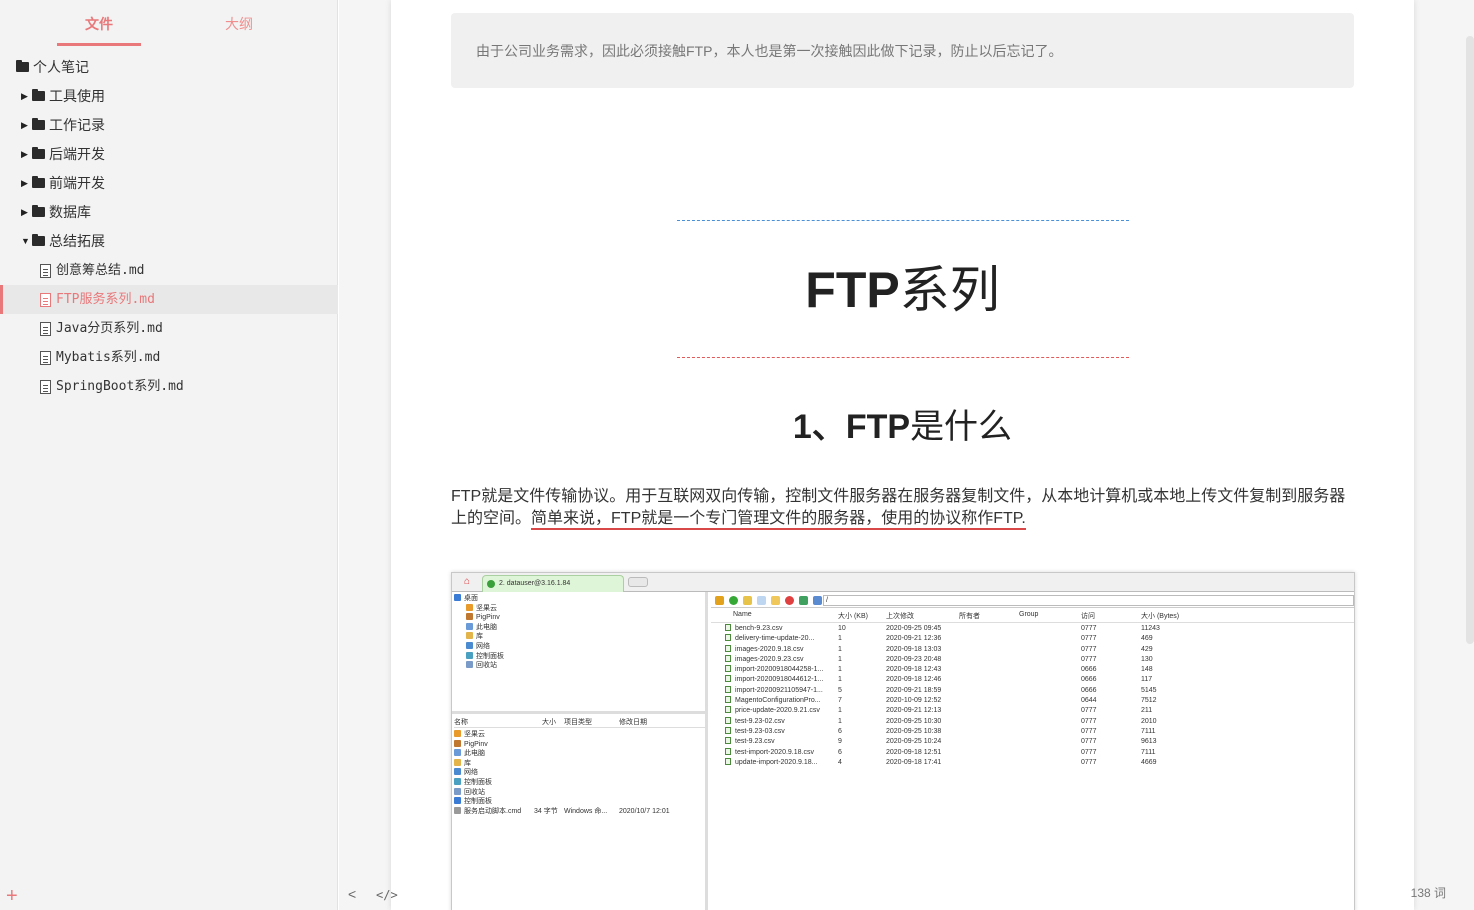  What do you see at coordinates (169, 357) in the screenshot?
I see `tree-file: Mybatis系列.md` at bounding box center [169, 357].